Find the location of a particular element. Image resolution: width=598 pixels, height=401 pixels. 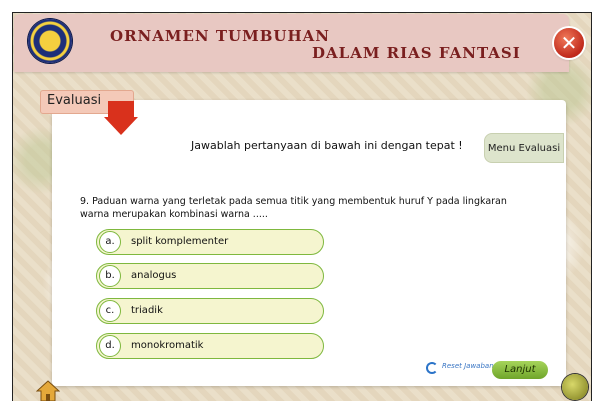

evaluasi-label: Evaluasi is located at coordinates (74, 100).